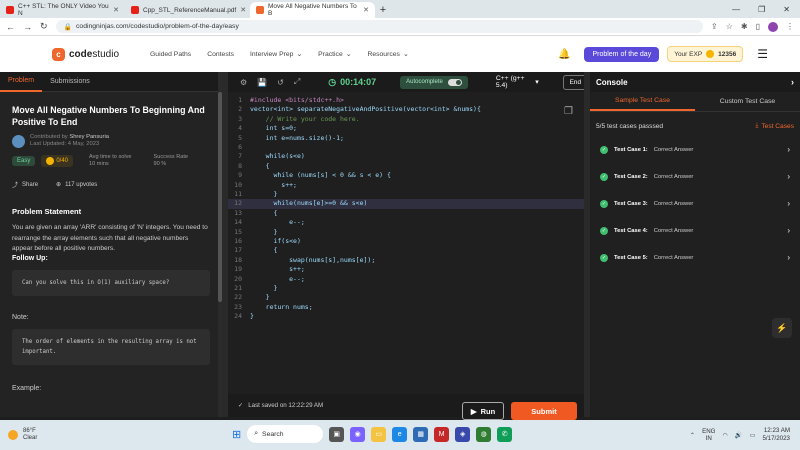 This screenshot has width=800, height=450. Describe the element at coordinates (753, 435) in the screenshot. I see `battery-icon: ▭` at that location.